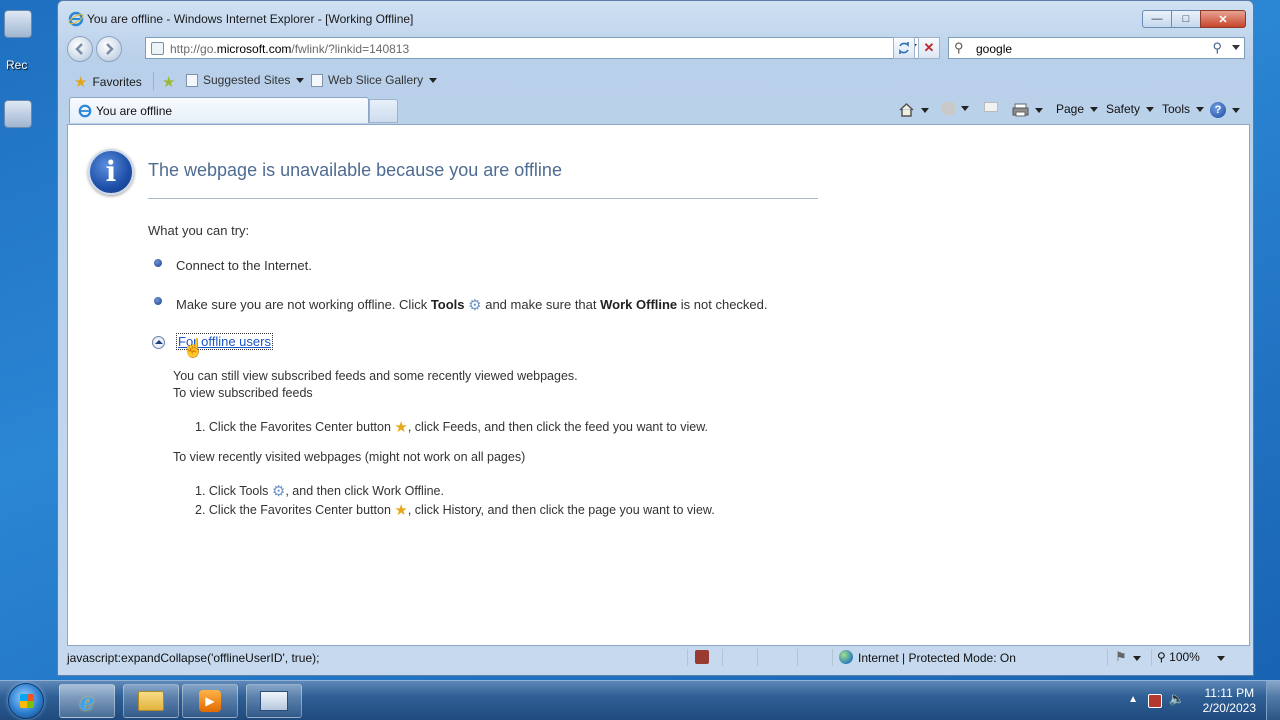 The width and height of the screenshot is (1280, 720). I want to click on page-menu-button: Page, so click(1077, 109).